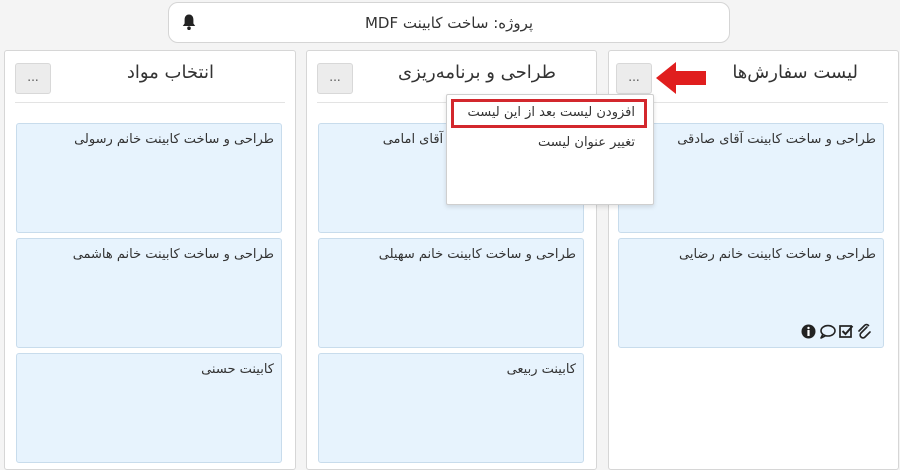 This screenshot has height=470, width=900. What do you see at coordinates (149, 408) in the screenshot?
I see `list-card: کابینت حسنی` at bounding box center [149, 408].